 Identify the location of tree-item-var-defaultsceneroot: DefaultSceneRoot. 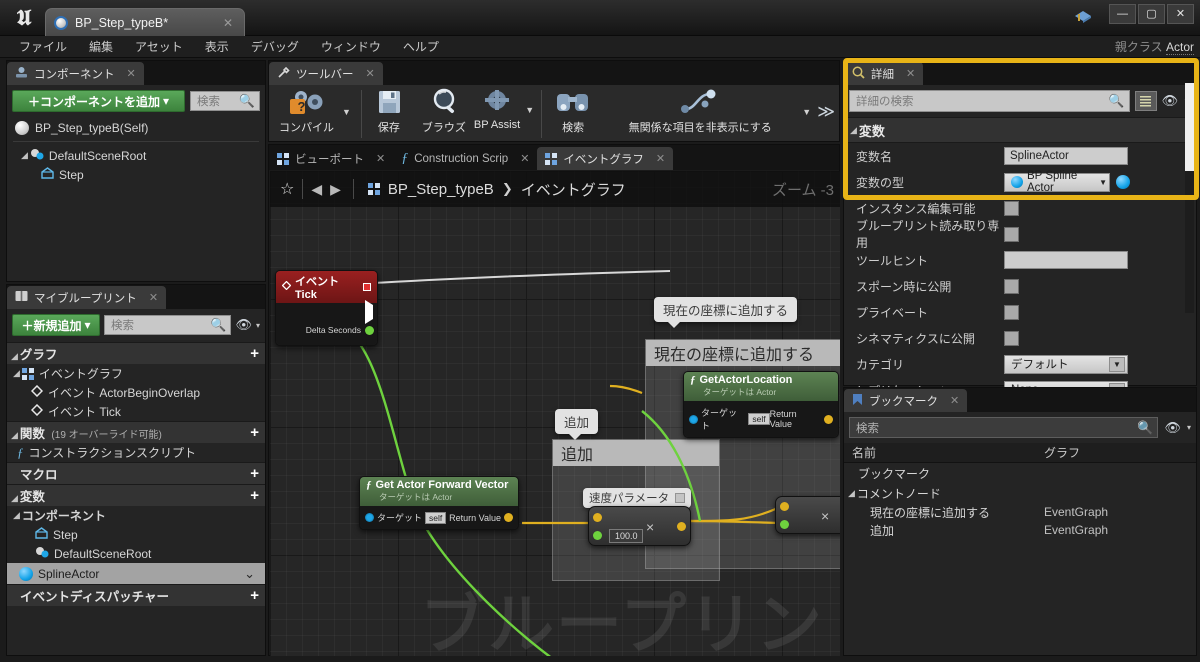
(136, 553).